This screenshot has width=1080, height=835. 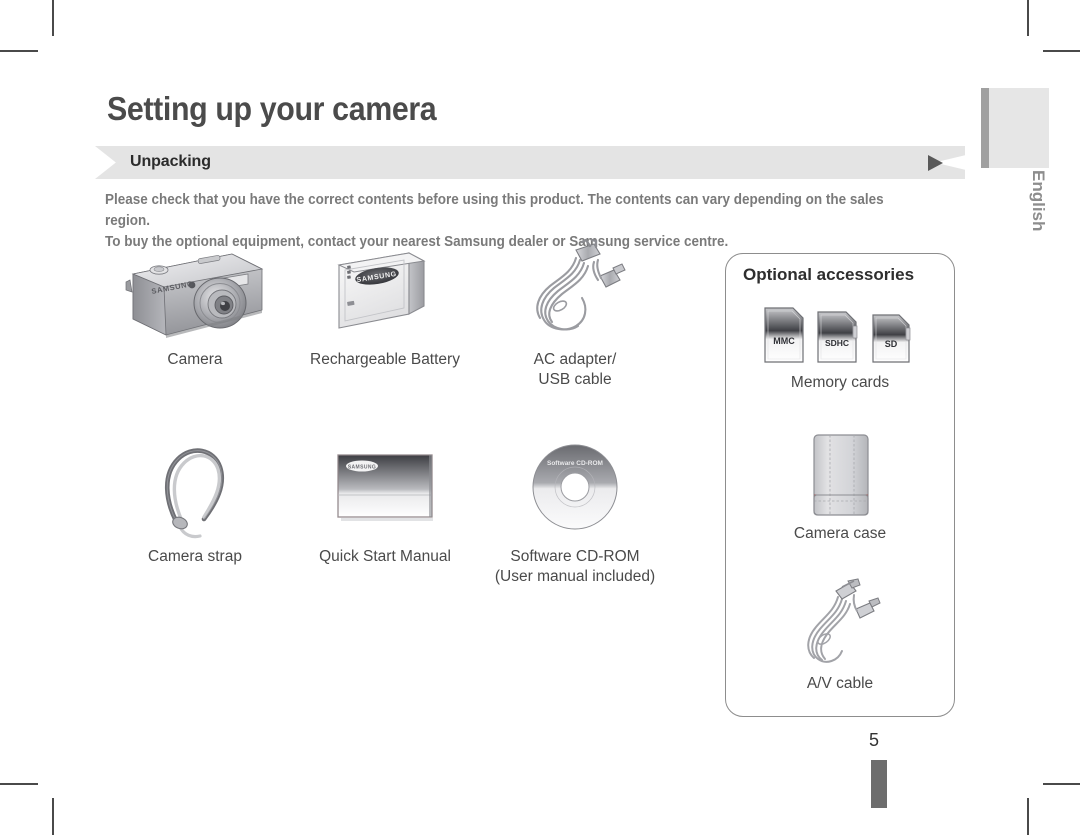 I want to click on content-item-camera: SAMSUNG Camera, so click(x=195, y=315).